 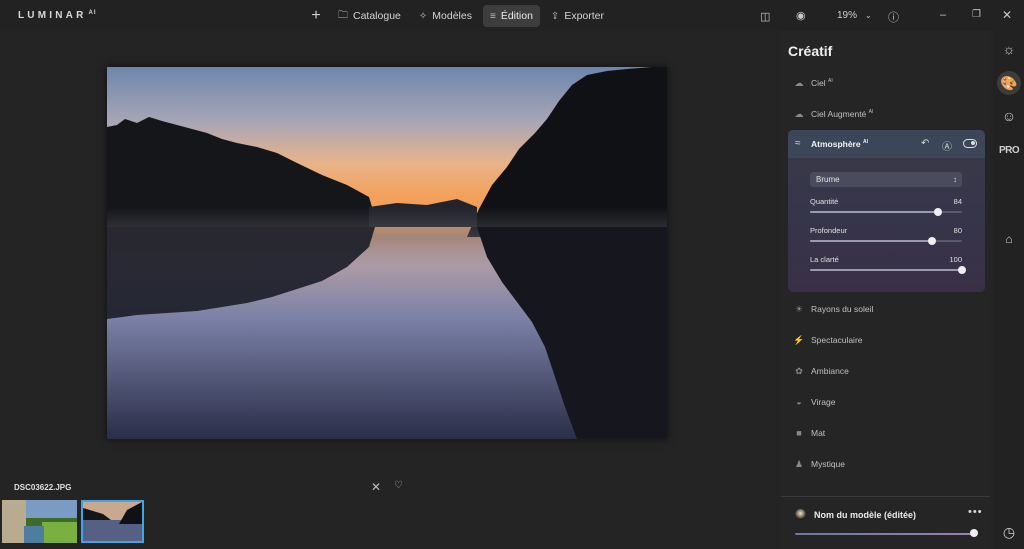 I want to click on slider-value: 100, so click(x=955, y=259).